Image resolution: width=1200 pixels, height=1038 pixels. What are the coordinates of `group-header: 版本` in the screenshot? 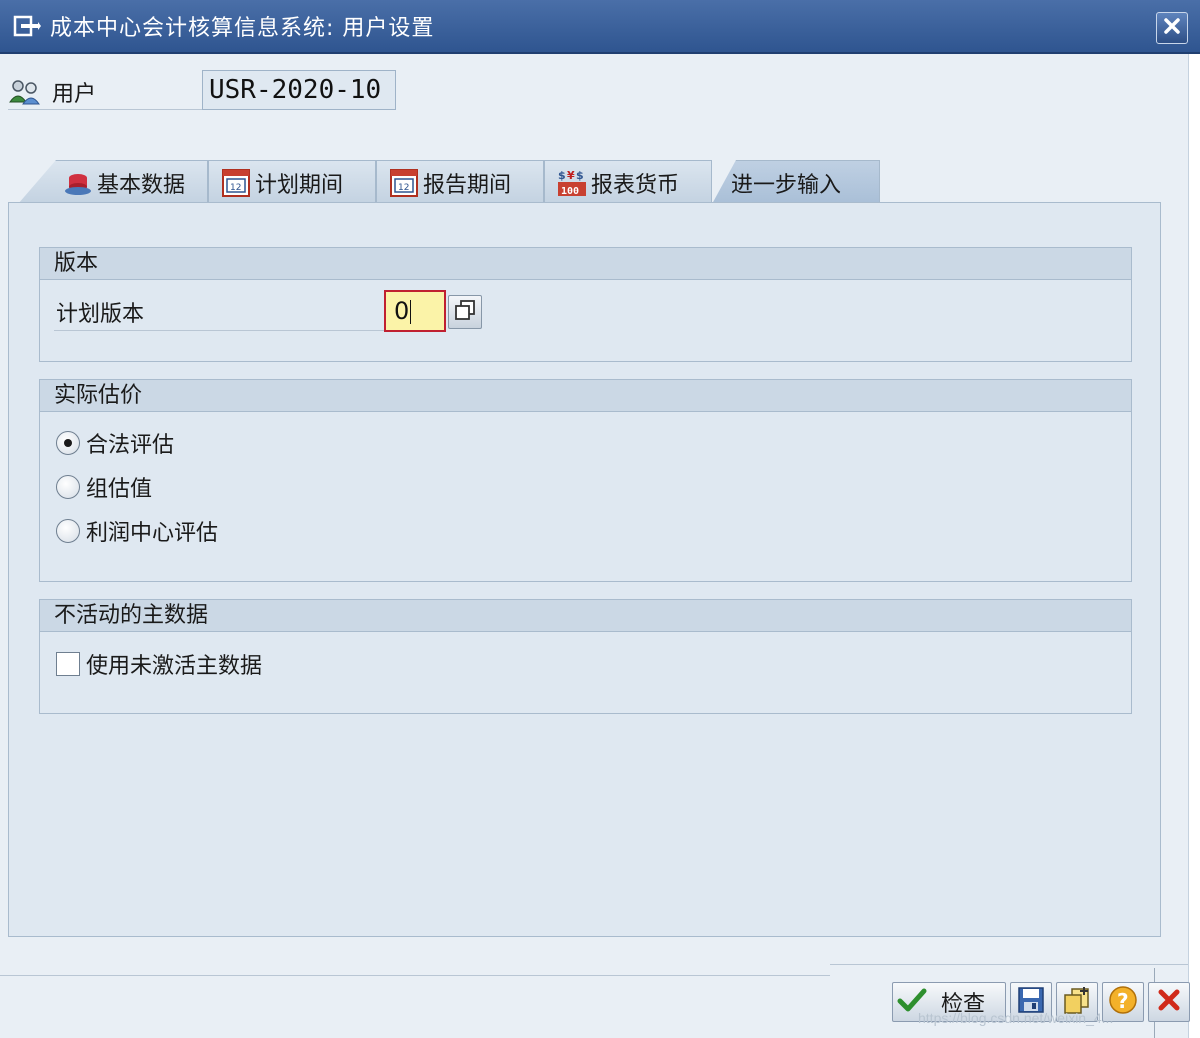 It's located at (585, 264).